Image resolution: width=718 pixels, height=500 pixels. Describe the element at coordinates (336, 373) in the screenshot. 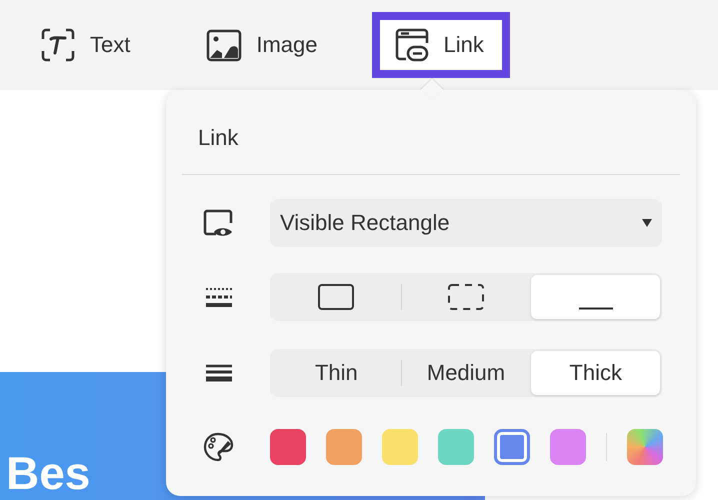

I see `thickness-option: Thin` at that location.